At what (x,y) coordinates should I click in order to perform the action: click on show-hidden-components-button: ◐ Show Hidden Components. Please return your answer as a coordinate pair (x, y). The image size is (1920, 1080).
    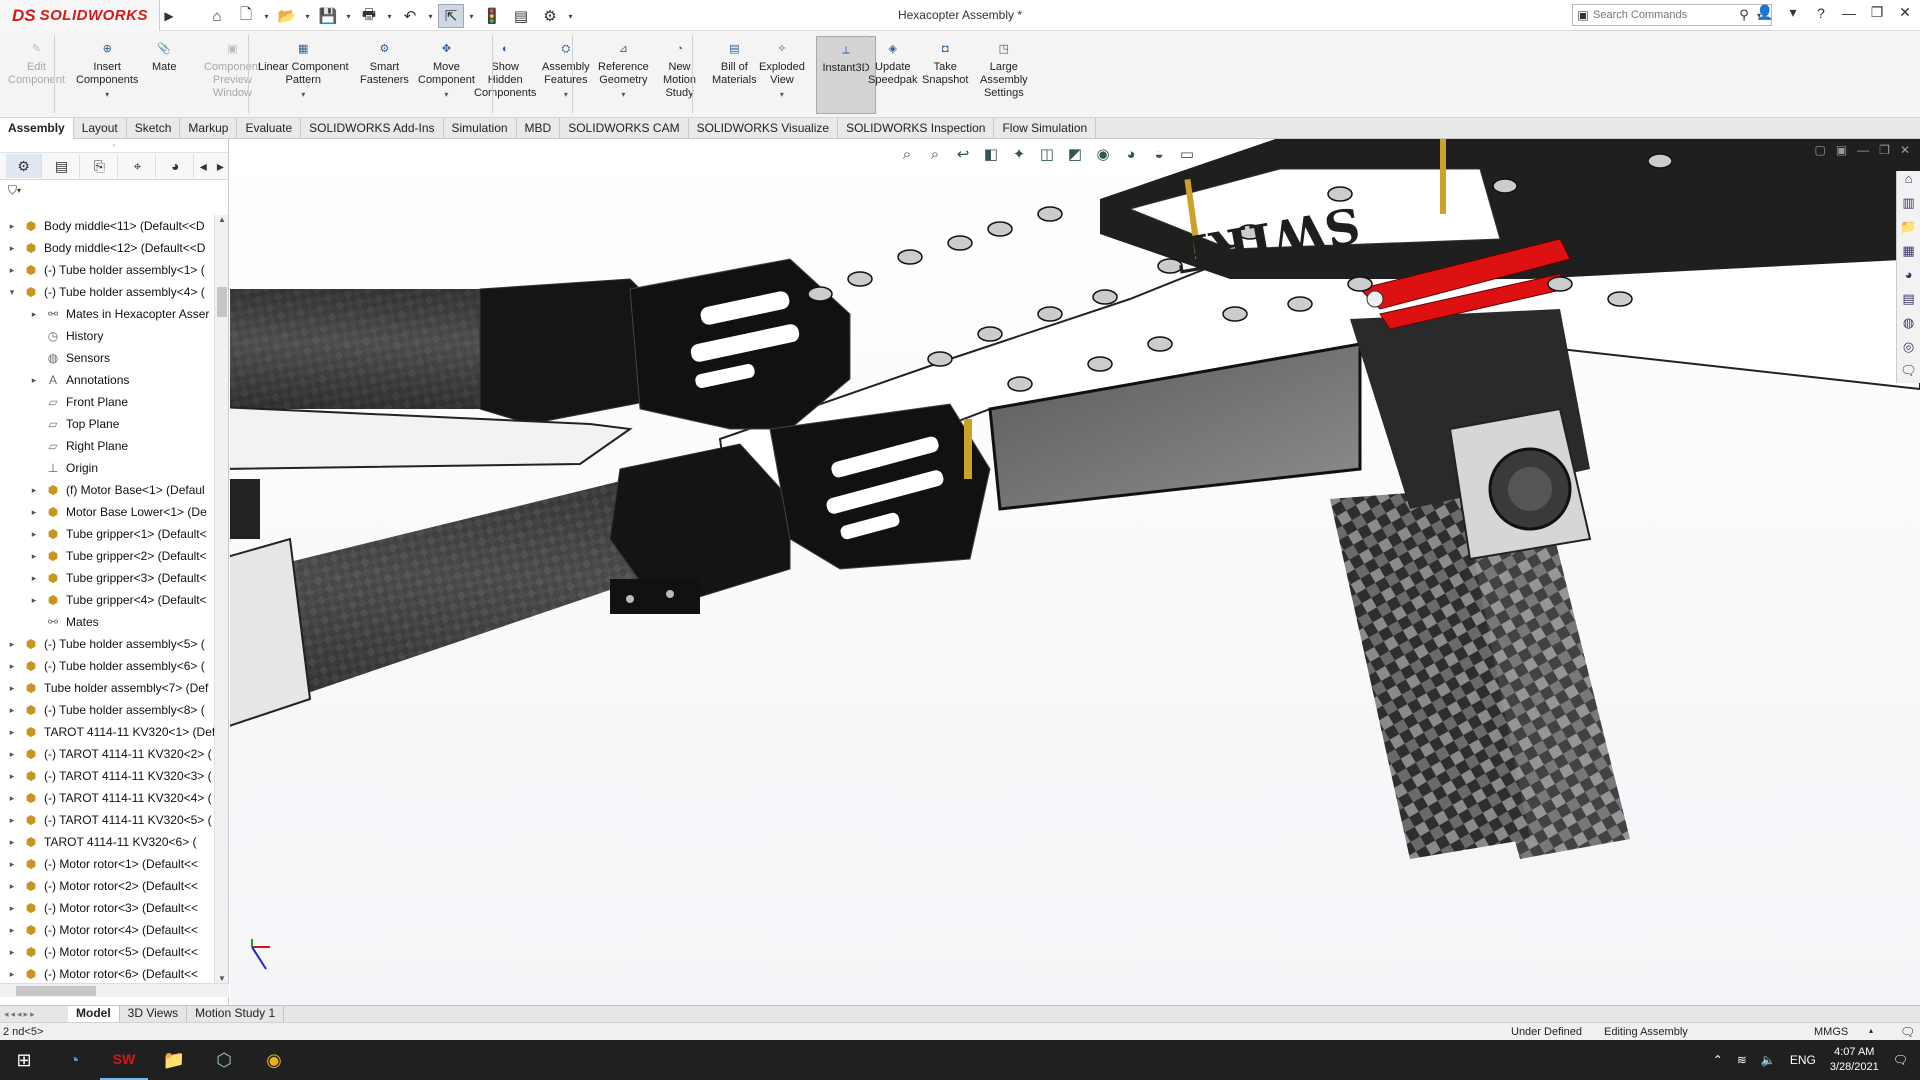
    Looking at the image, I should click on (505, 69).